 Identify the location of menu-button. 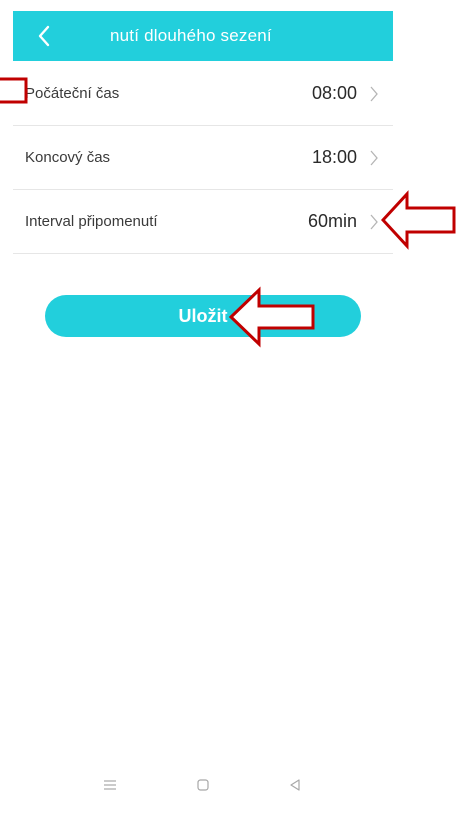
(110, 785).